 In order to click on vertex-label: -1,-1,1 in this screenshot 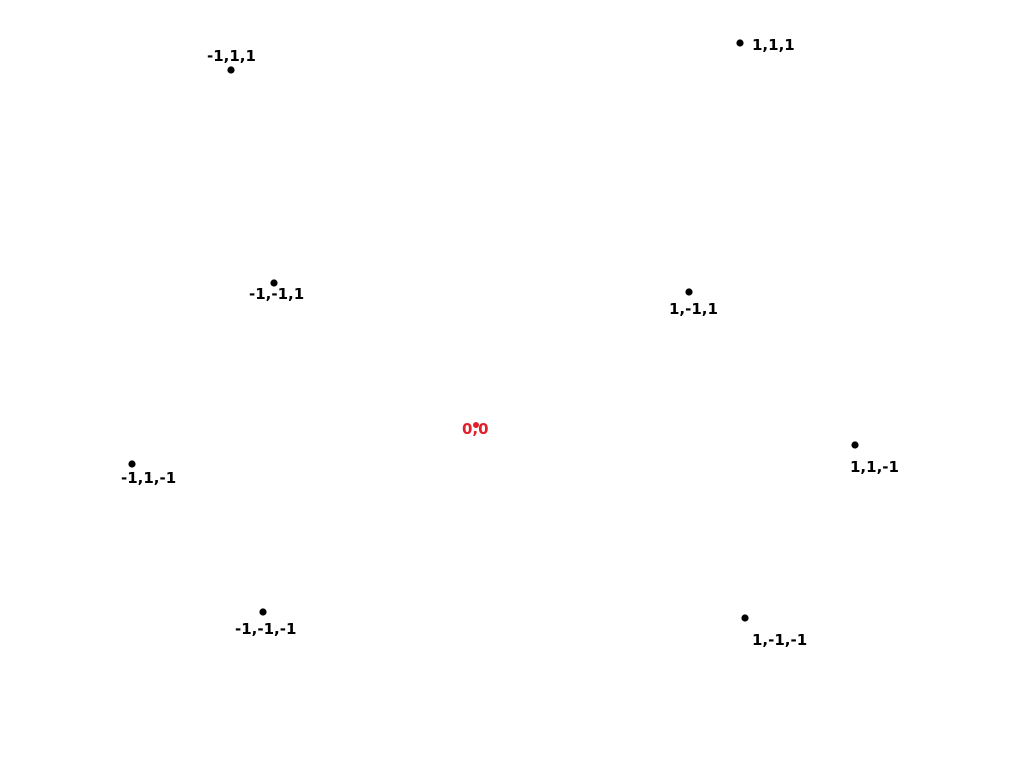, I will do `click(276, 294)`.